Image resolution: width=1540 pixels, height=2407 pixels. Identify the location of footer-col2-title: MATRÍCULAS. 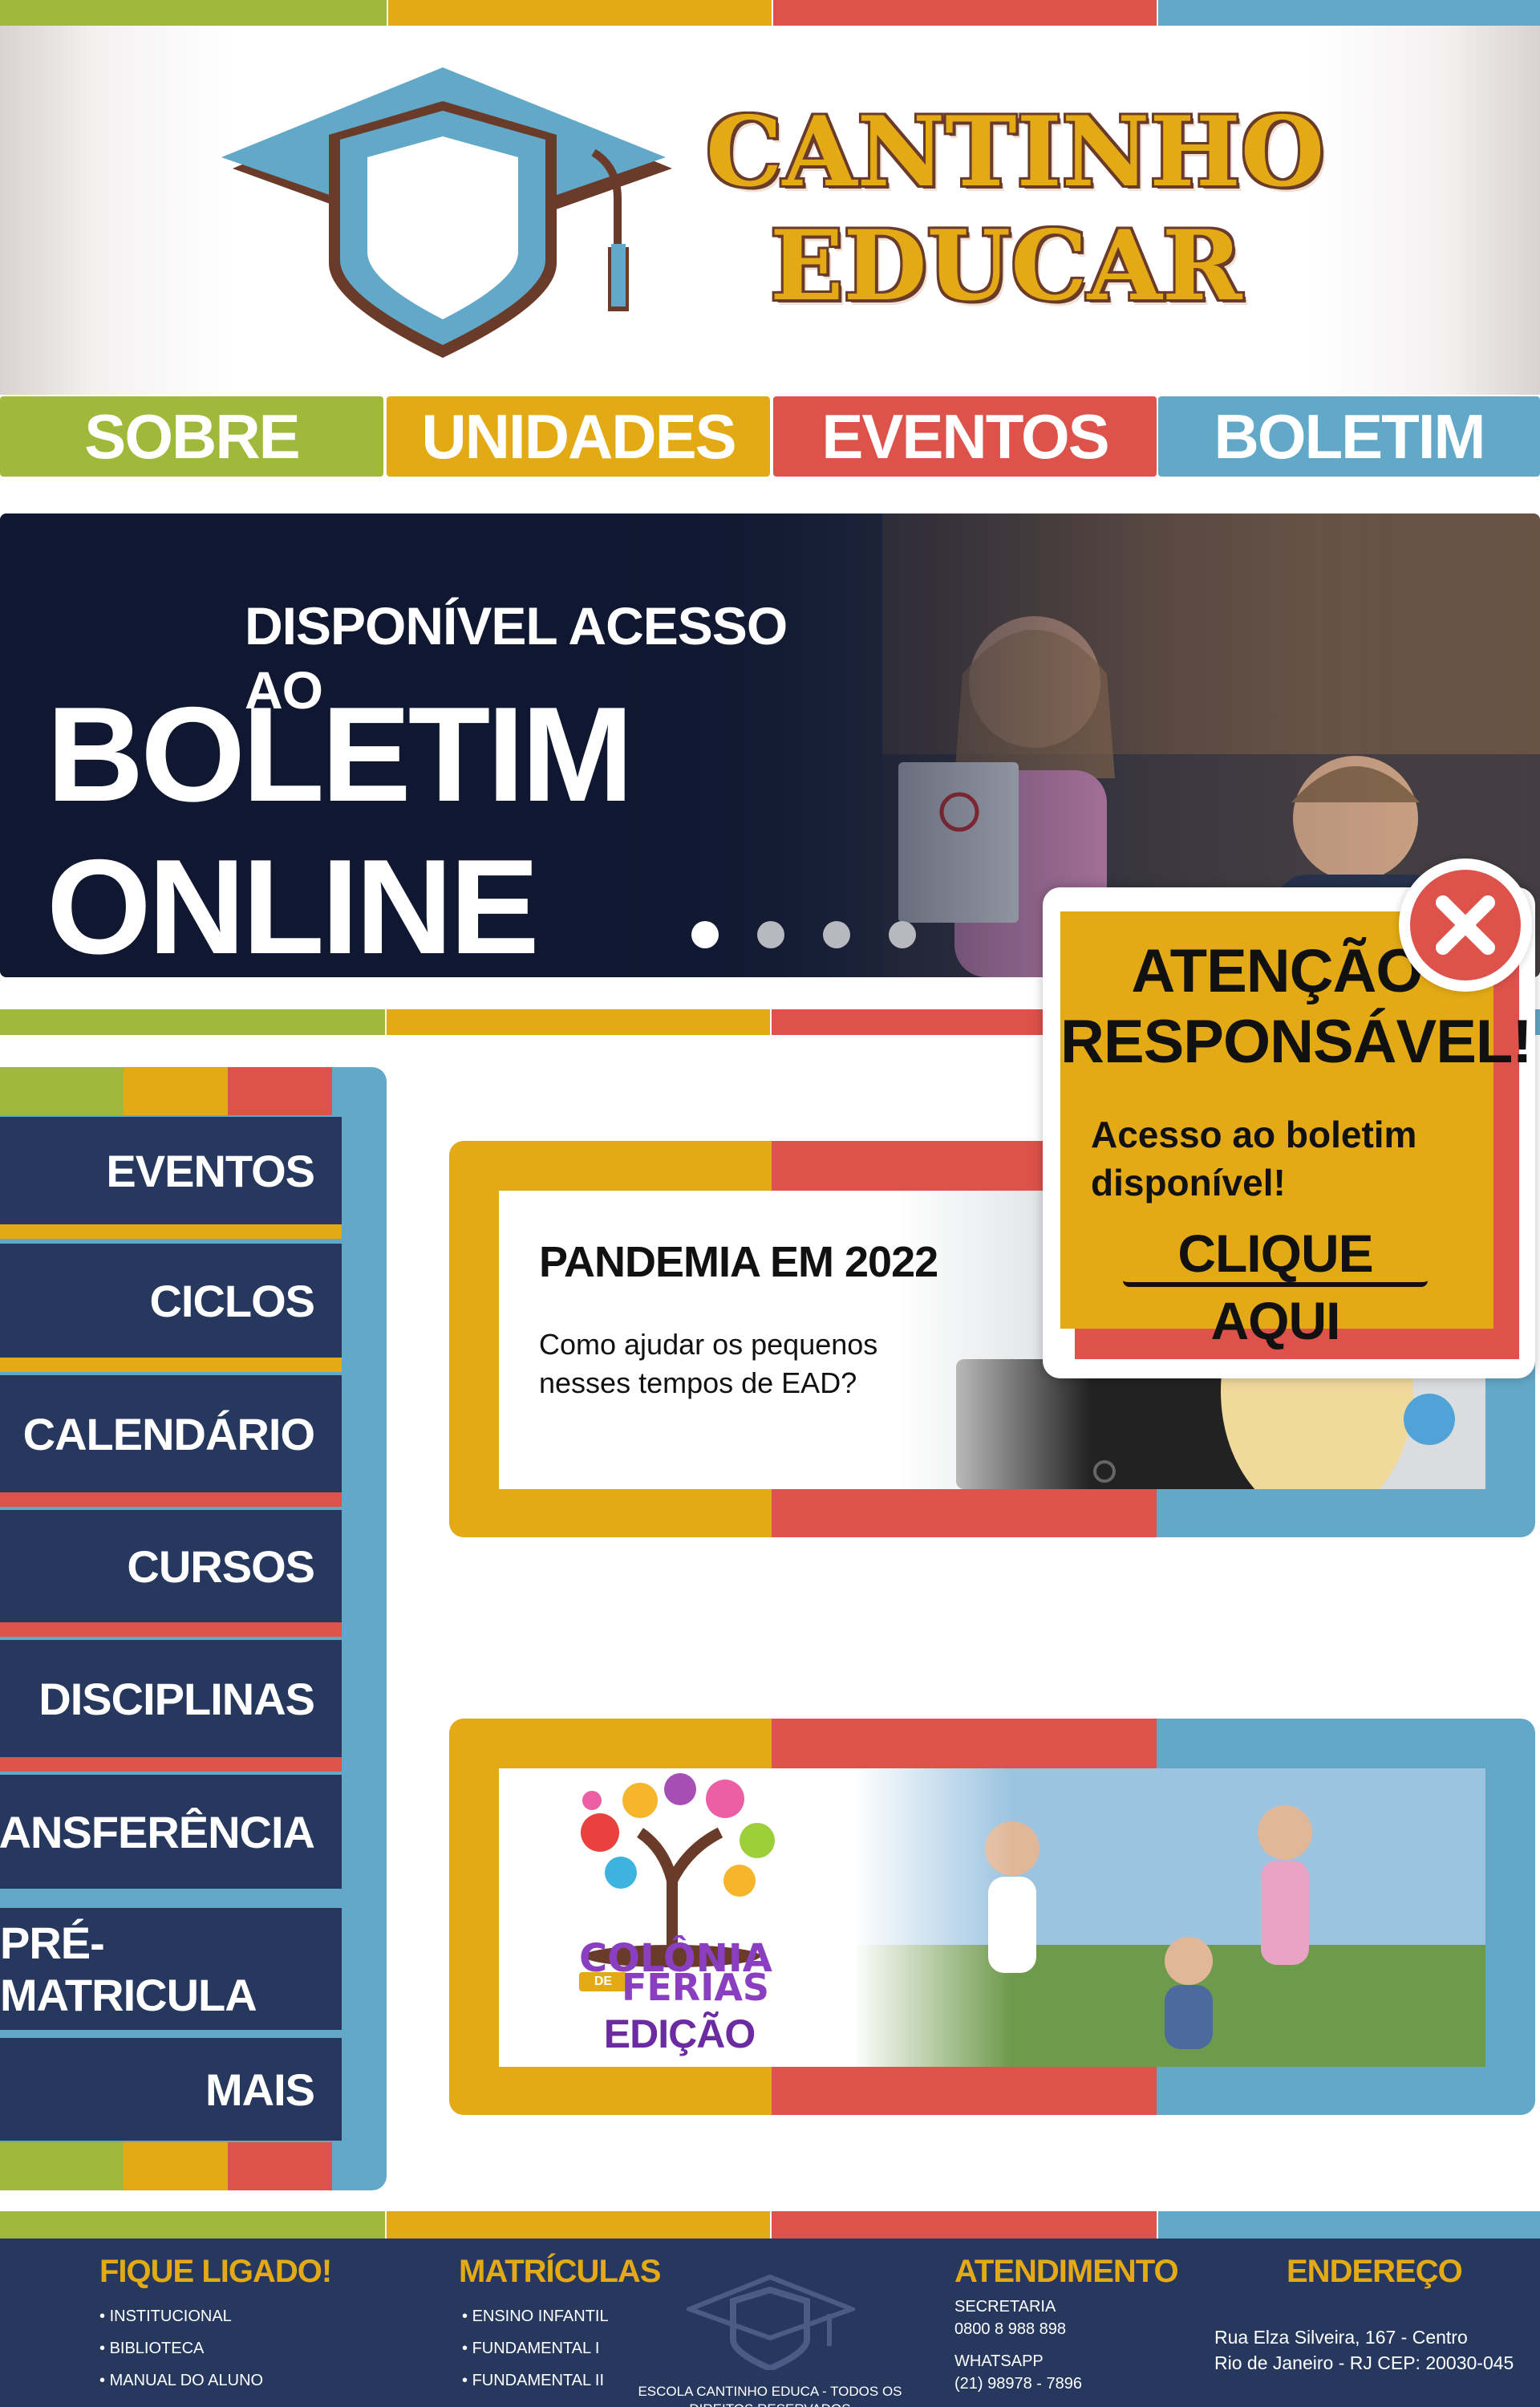
(560, 2271).